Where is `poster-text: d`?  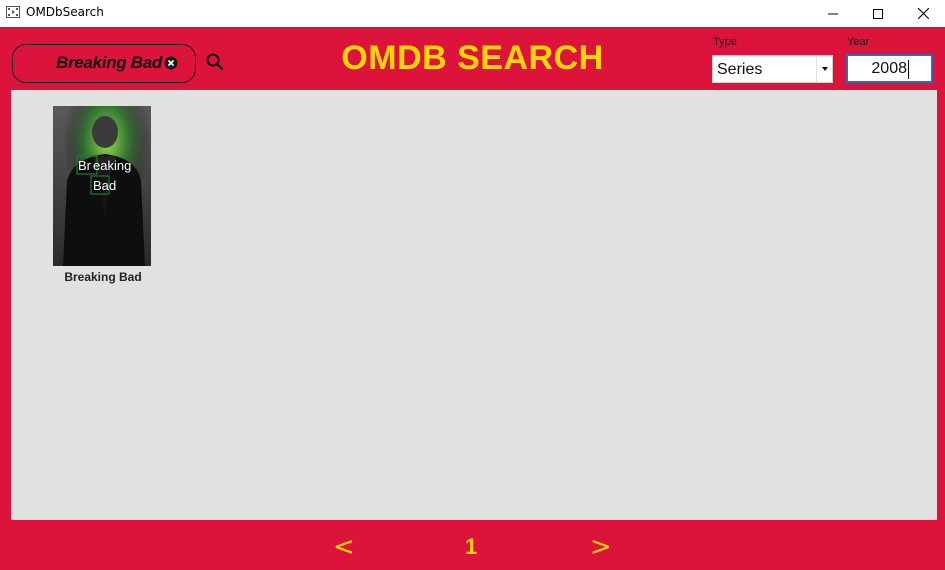 poster-text: d is located at coordinates (112, 185).